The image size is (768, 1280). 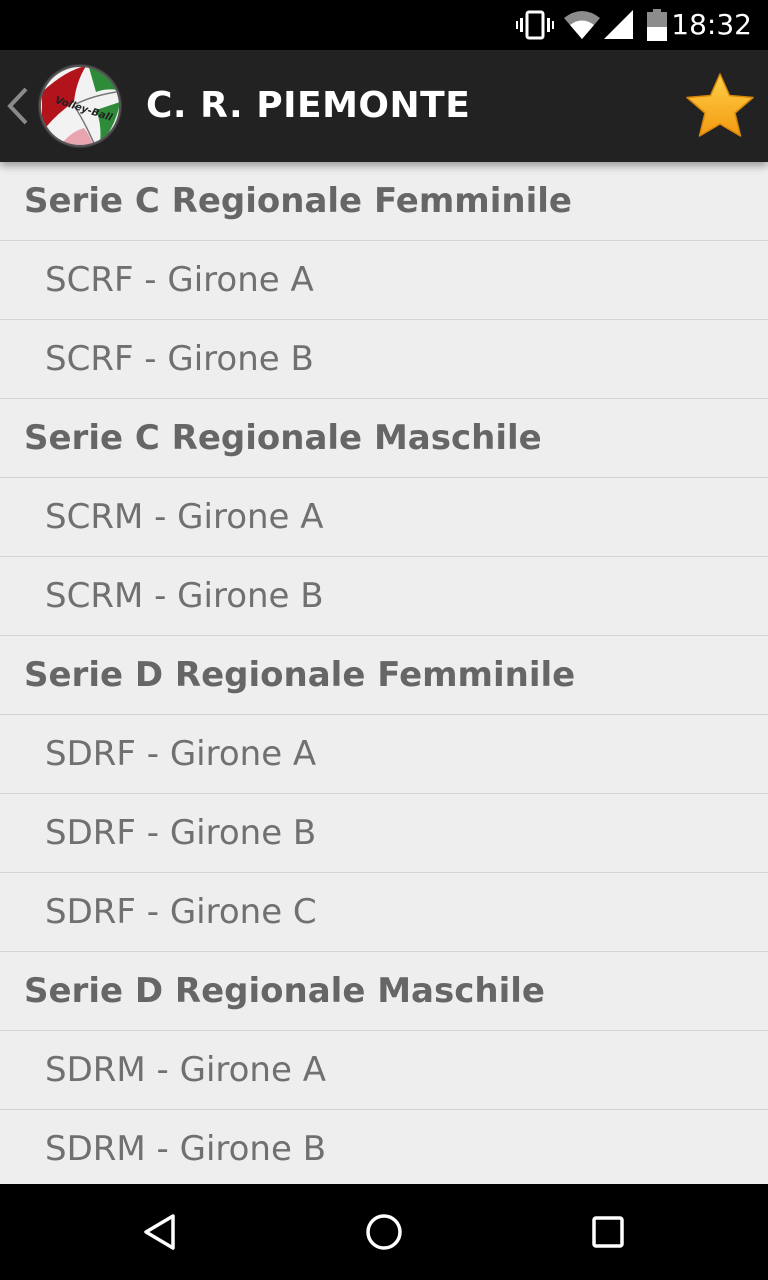 I want to click on page-title: C. R. PIEMONTE, so click(x=308, y=105).